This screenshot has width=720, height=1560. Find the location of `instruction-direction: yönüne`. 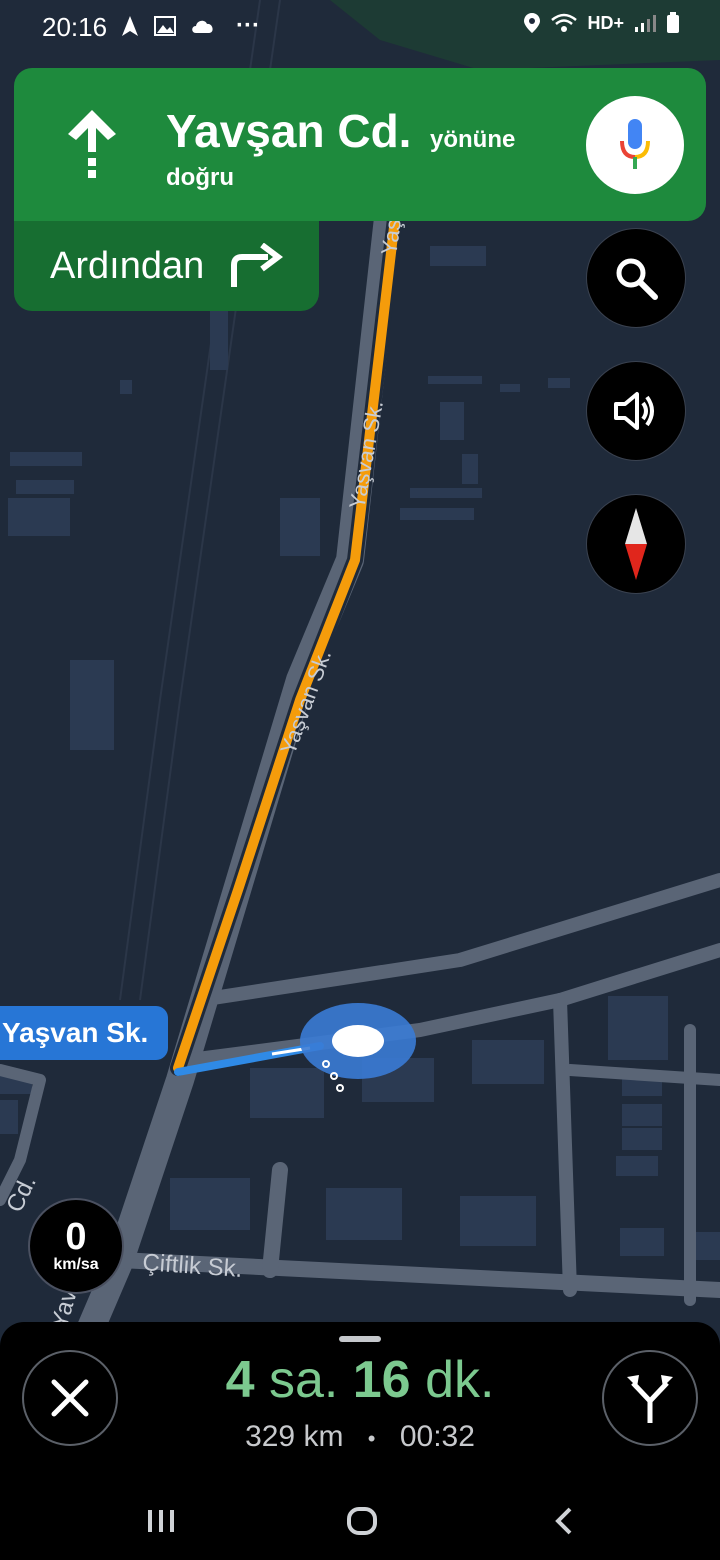

instruction-direction: yönüne is located at coordinates (473, 139).